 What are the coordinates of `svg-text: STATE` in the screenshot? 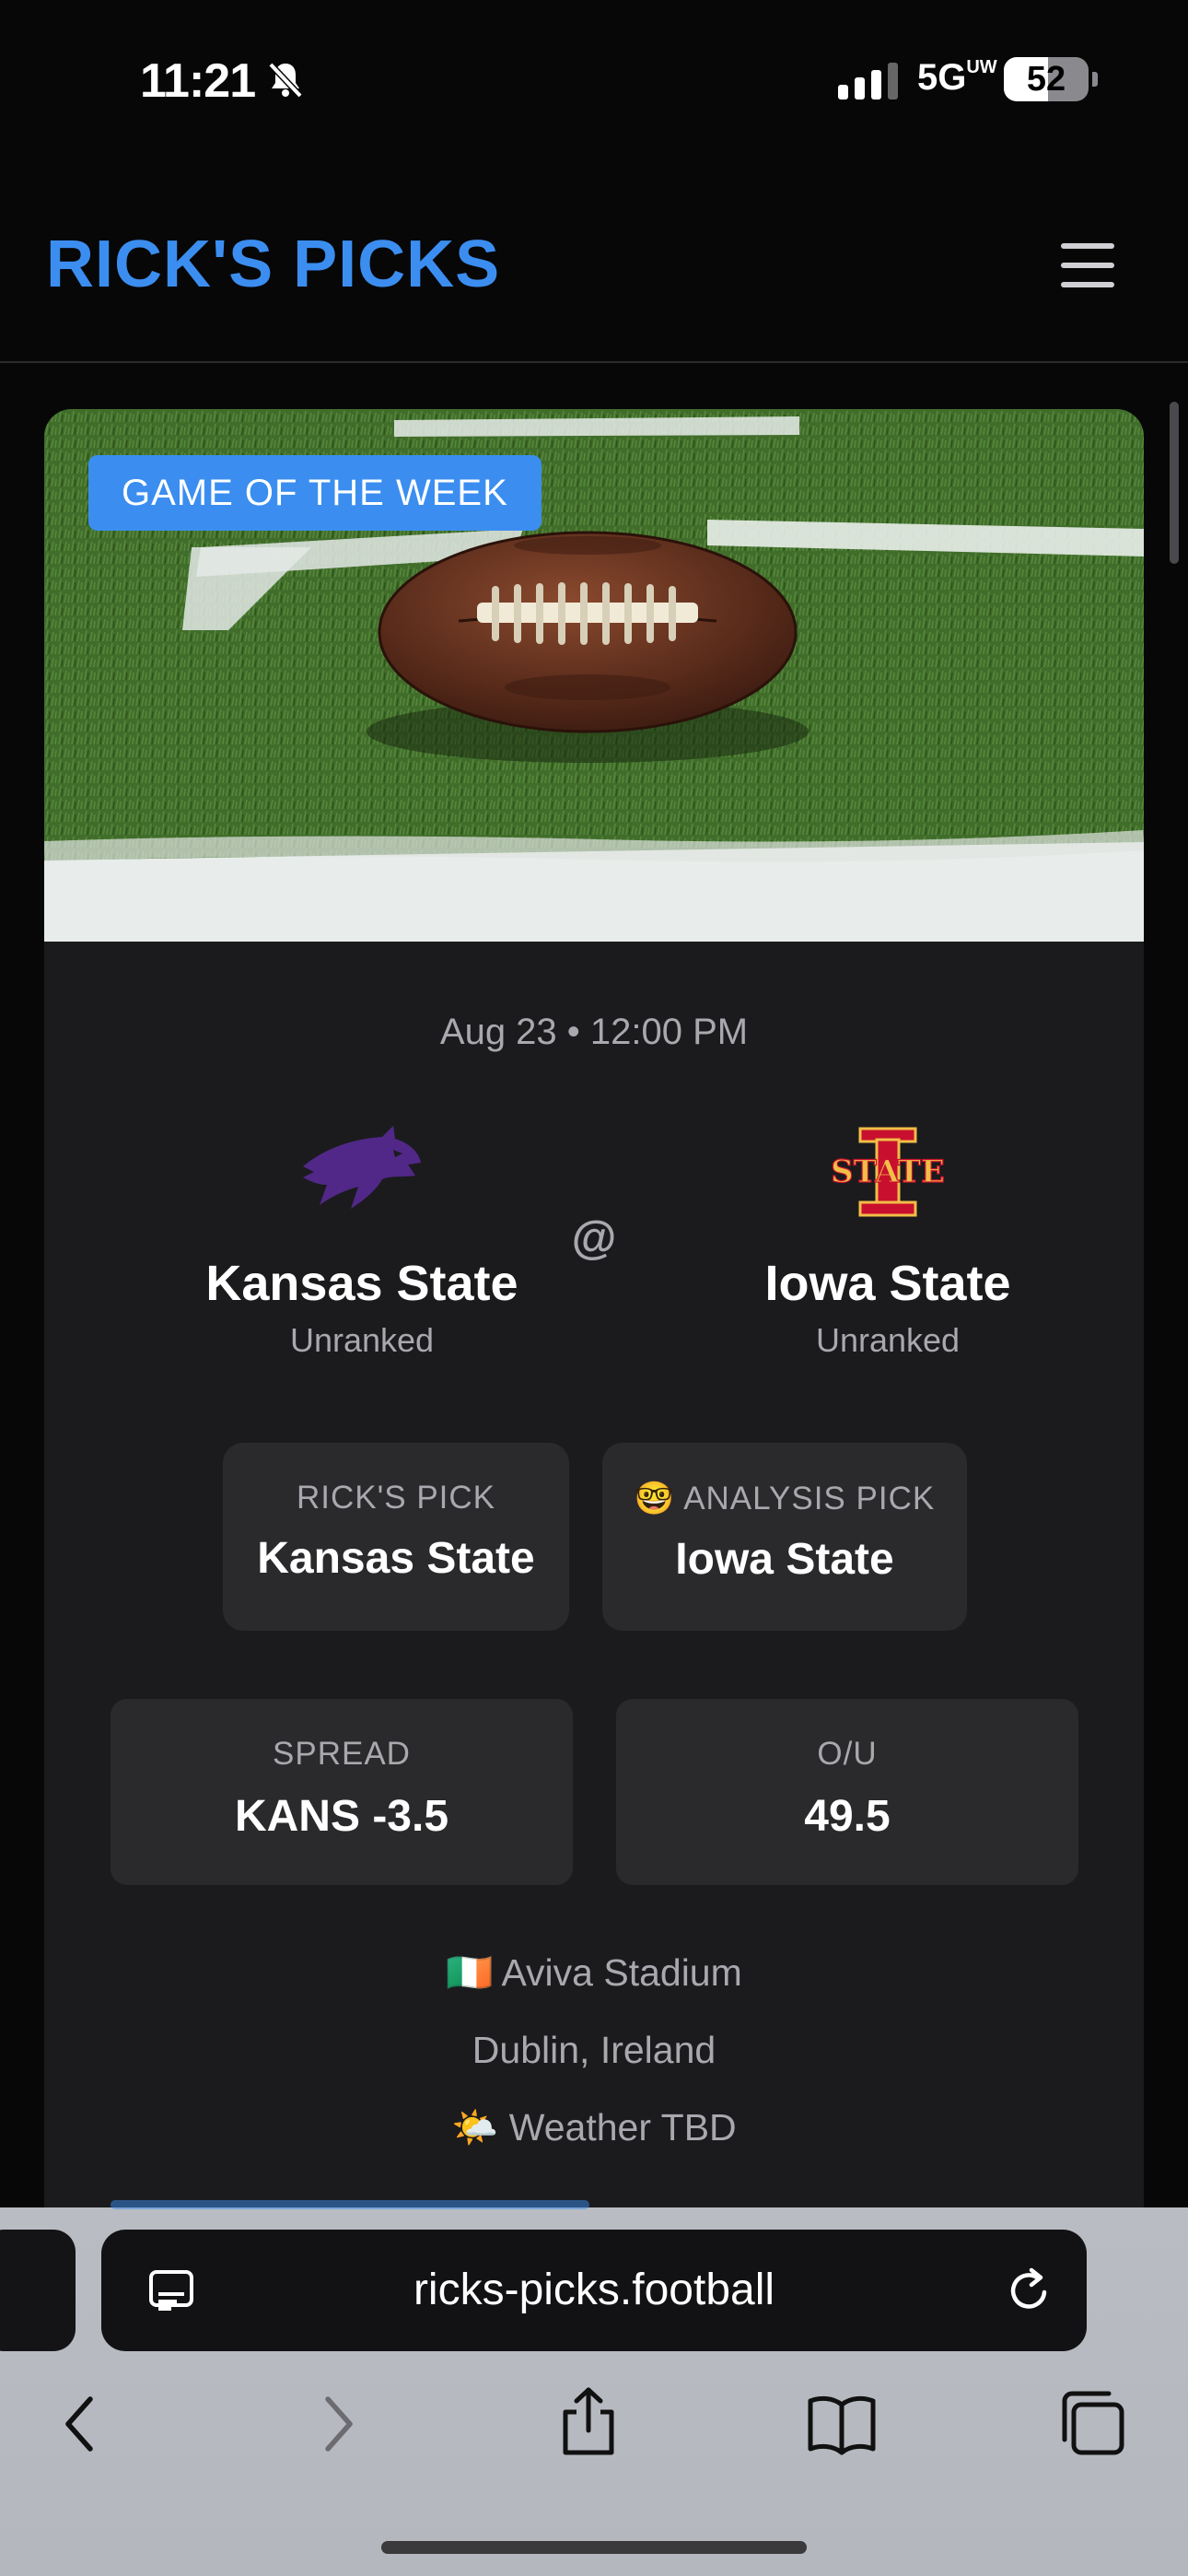 It's located at (888, 1171).